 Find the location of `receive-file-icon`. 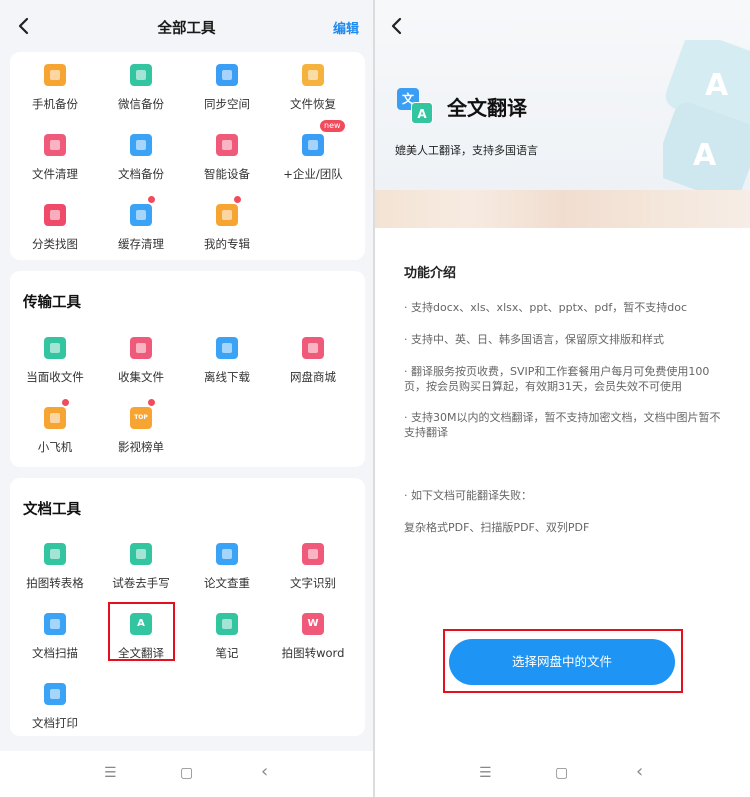

receive-file-icon is located at coordinates (55, 348).